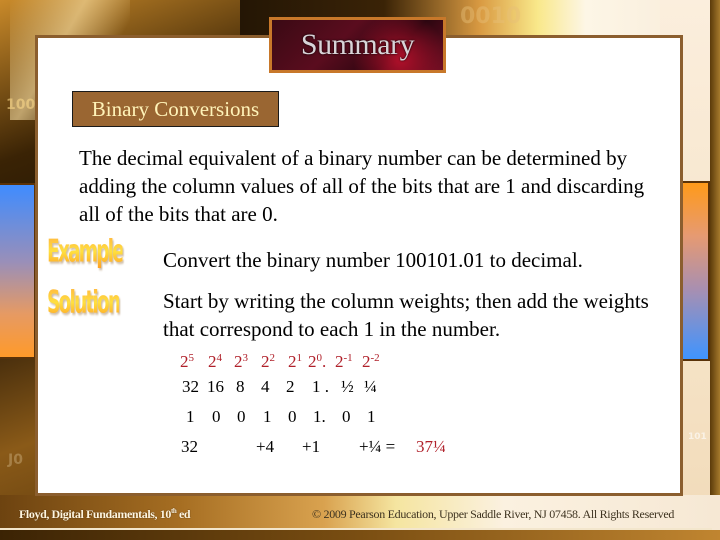  I want to click on power-exponent: 5, so click(191, 358).